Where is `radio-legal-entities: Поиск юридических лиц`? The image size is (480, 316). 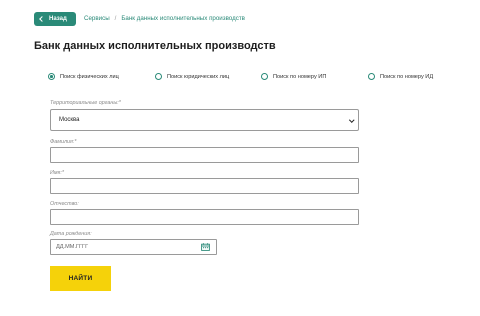
radio-legal-entities: Поиск юридических лиц is located at coordinates (208, 76).